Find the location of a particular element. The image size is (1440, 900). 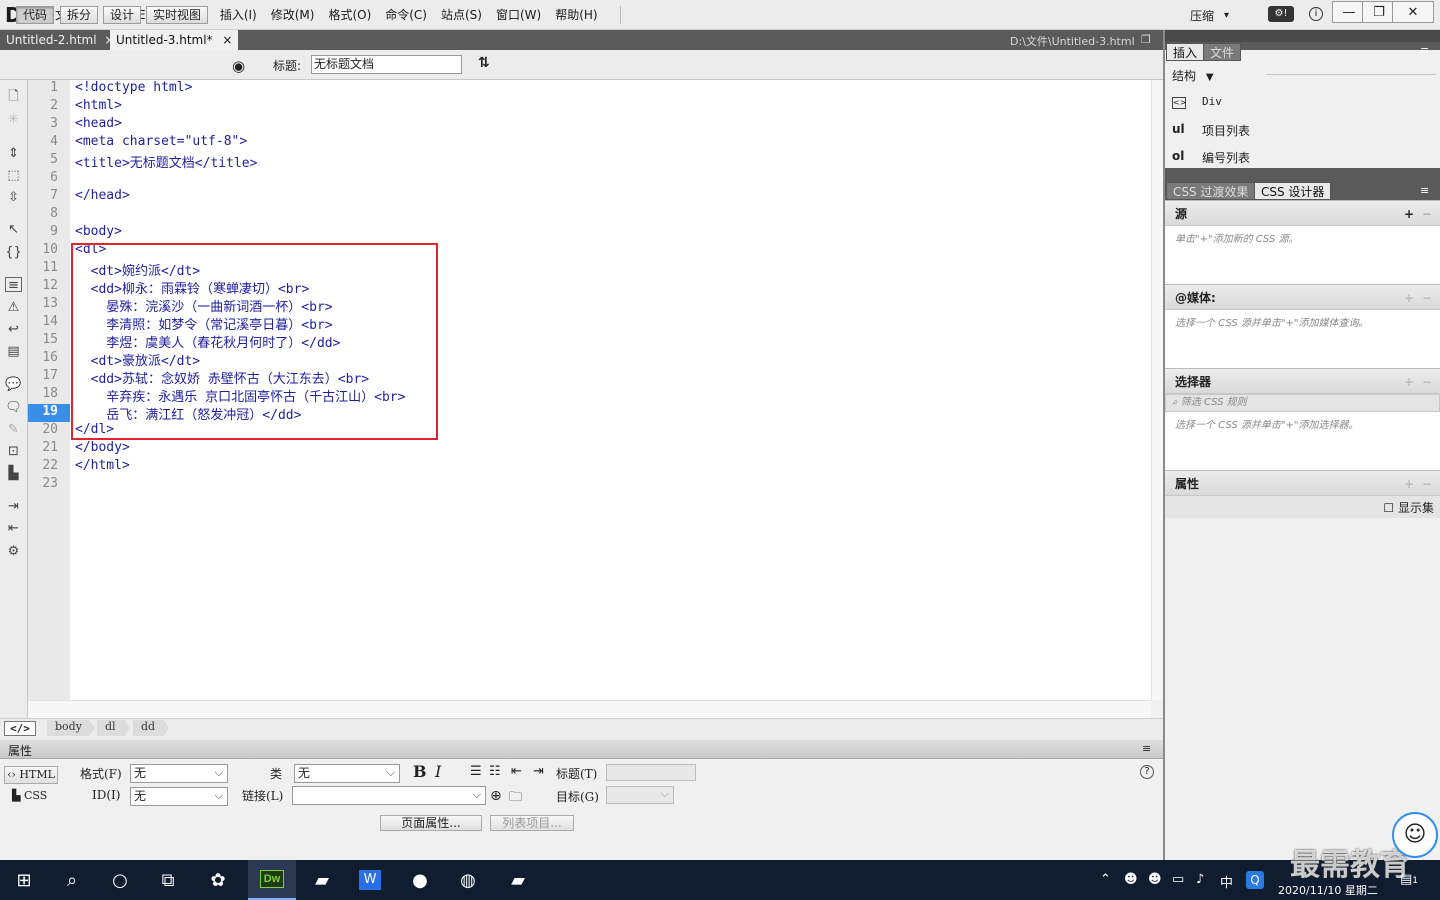

apply-comment-icon: 💬 is located at coordinates (13, 384).